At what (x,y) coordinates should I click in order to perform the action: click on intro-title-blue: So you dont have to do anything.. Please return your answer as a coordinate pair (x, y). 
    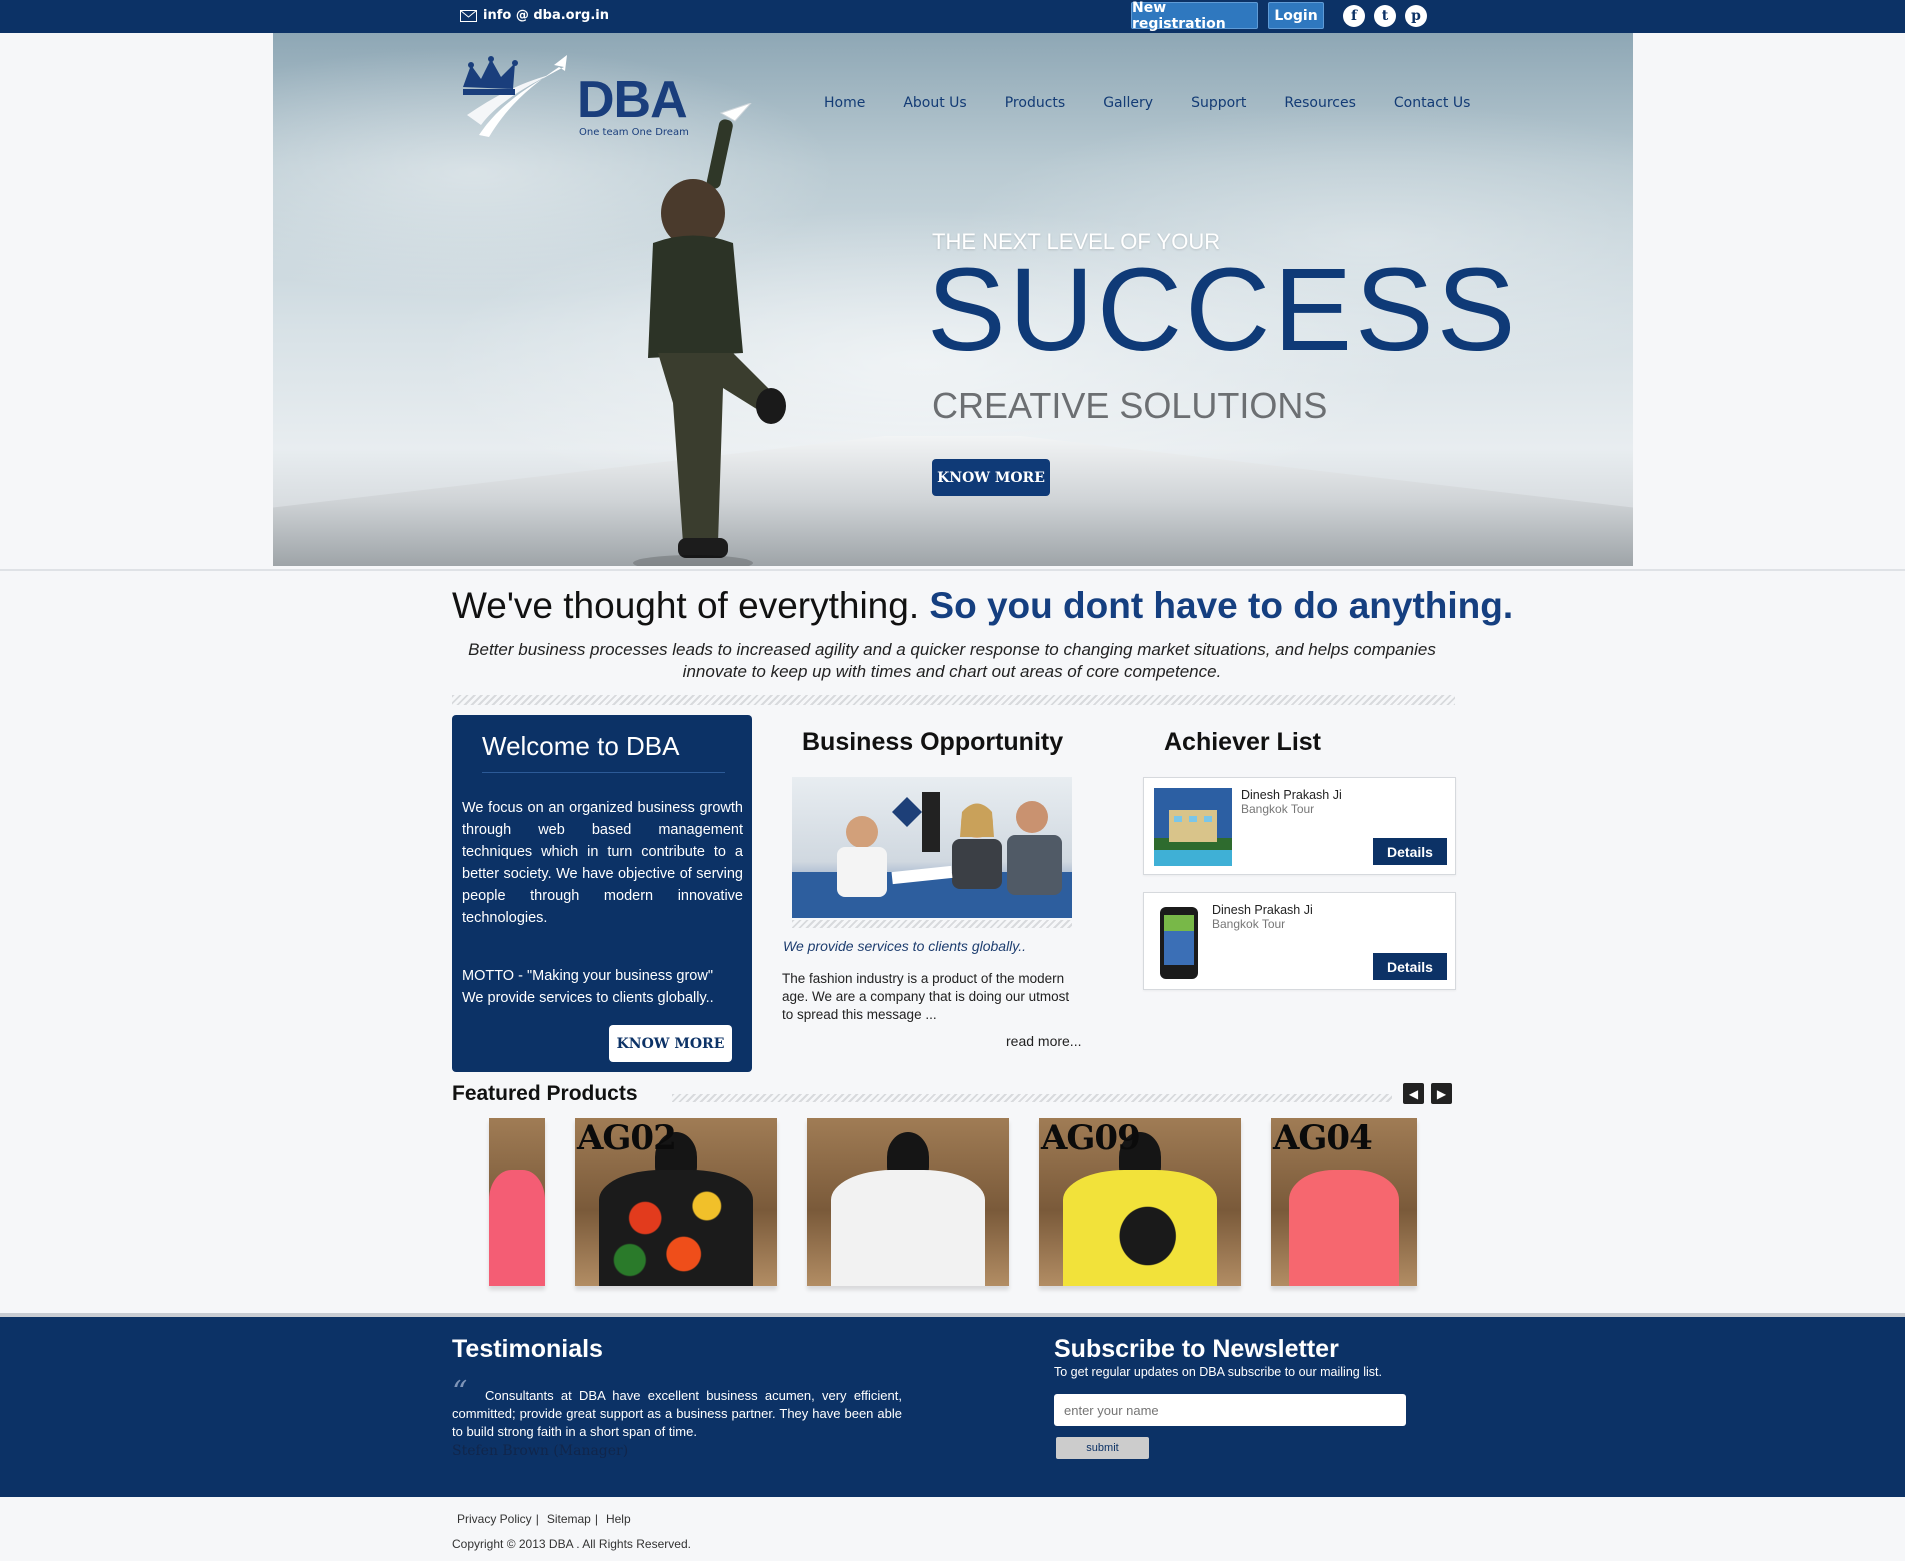
    Looking at the image, I should click on (1221, 605).